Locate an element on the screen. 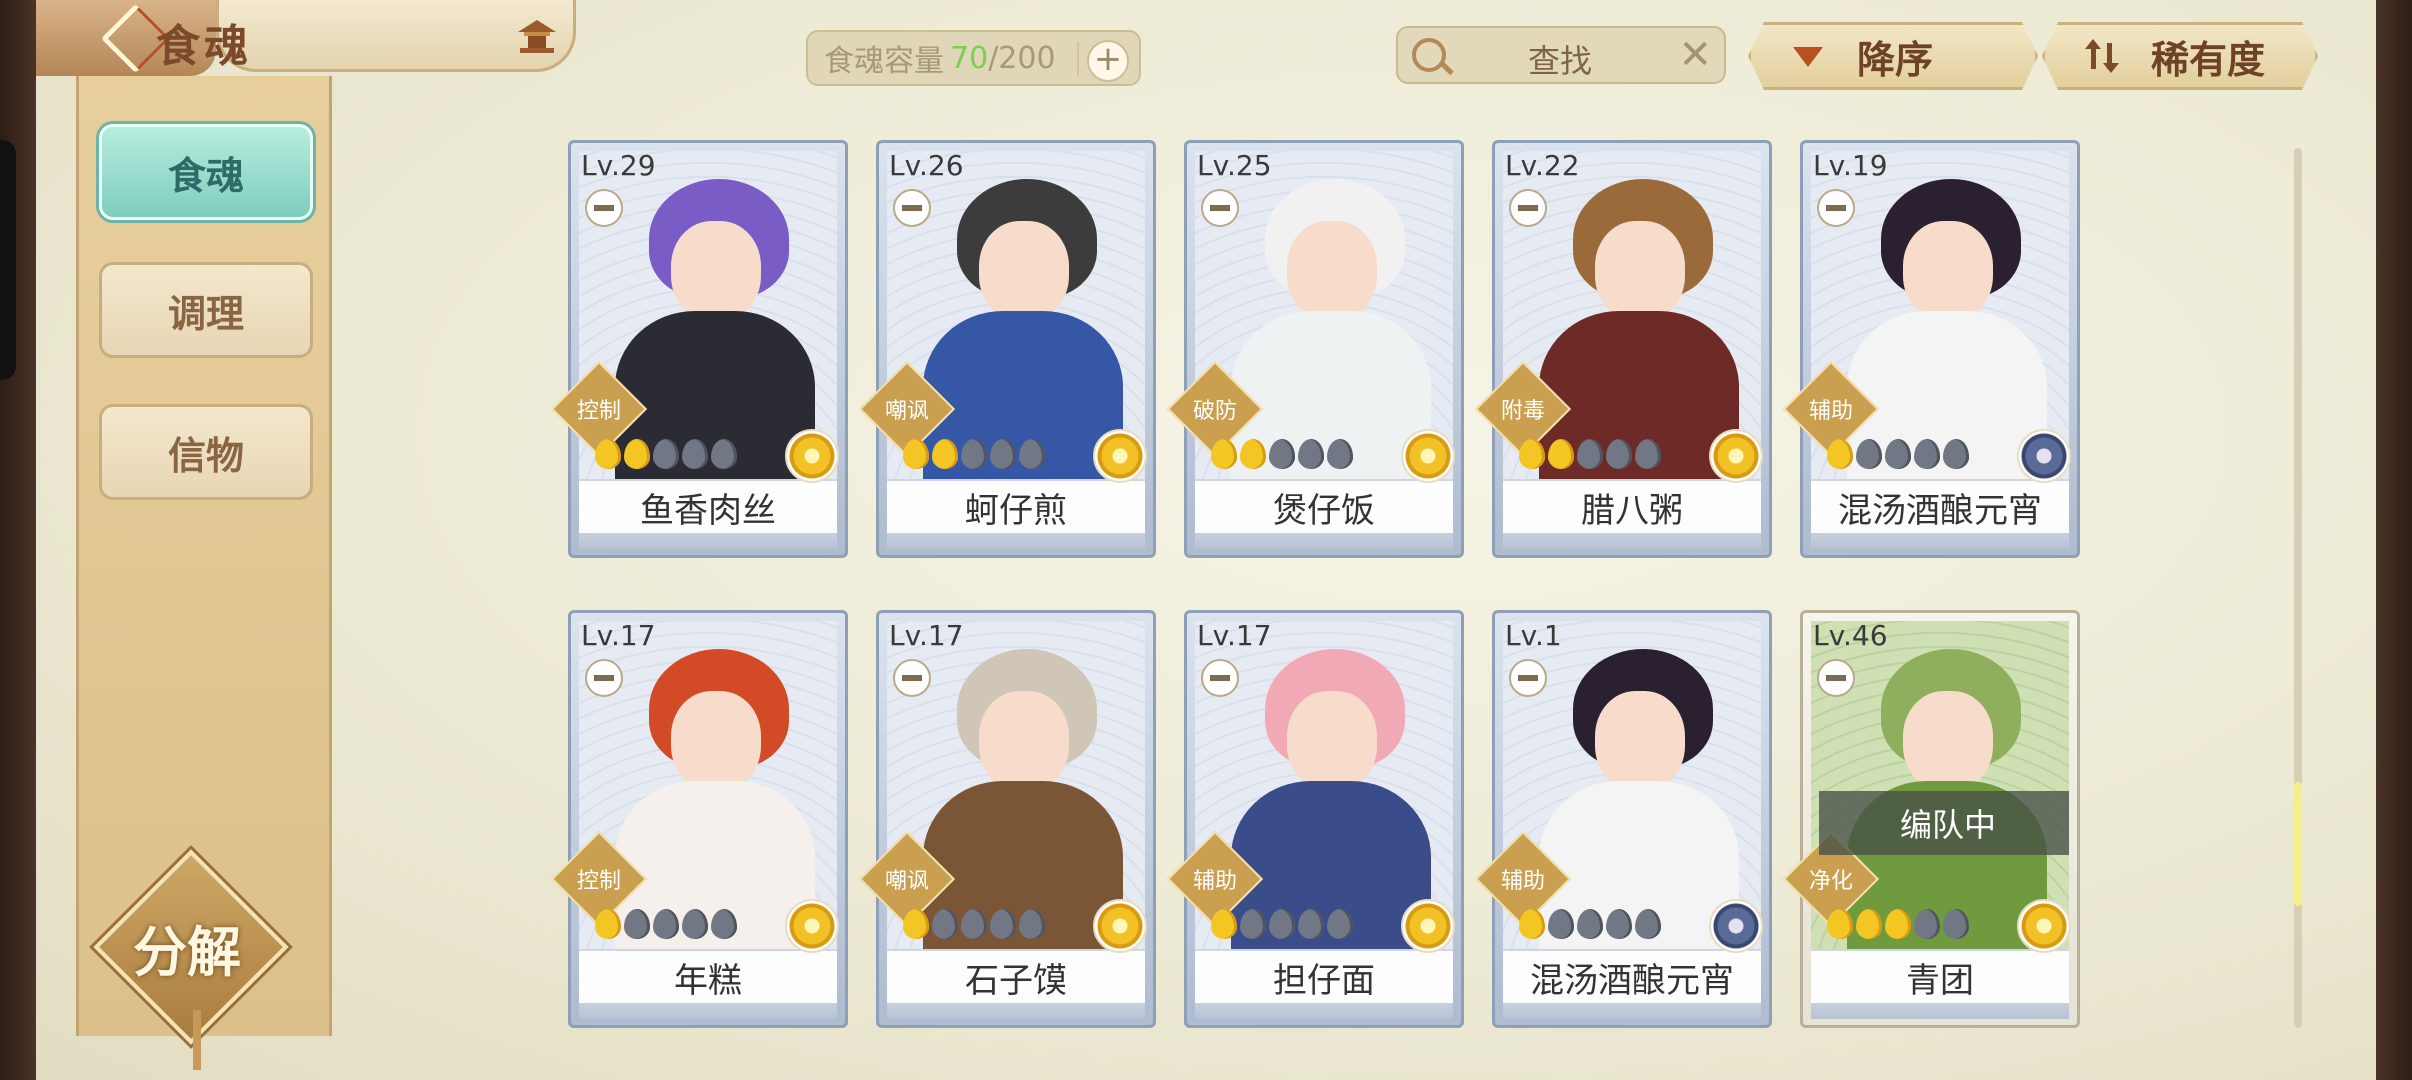 The height and width of the screenshot is (1080, 2412). role-label: 嘲讽 is located at coordinates (906, 881).